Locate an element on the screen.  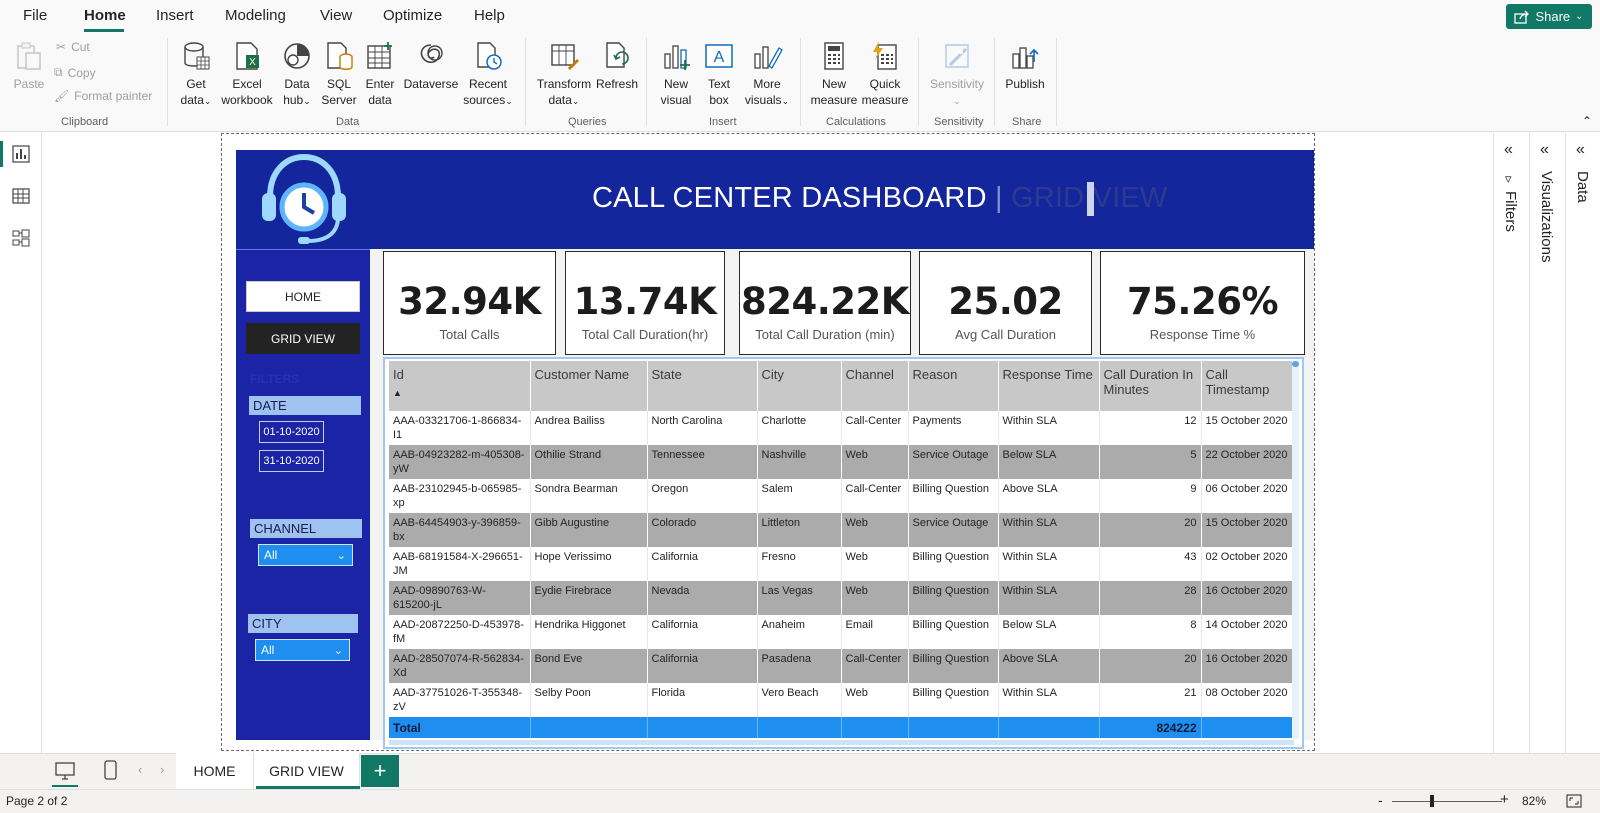
column-header-customer-name: Customer Name is located at coordinates (589, 386).